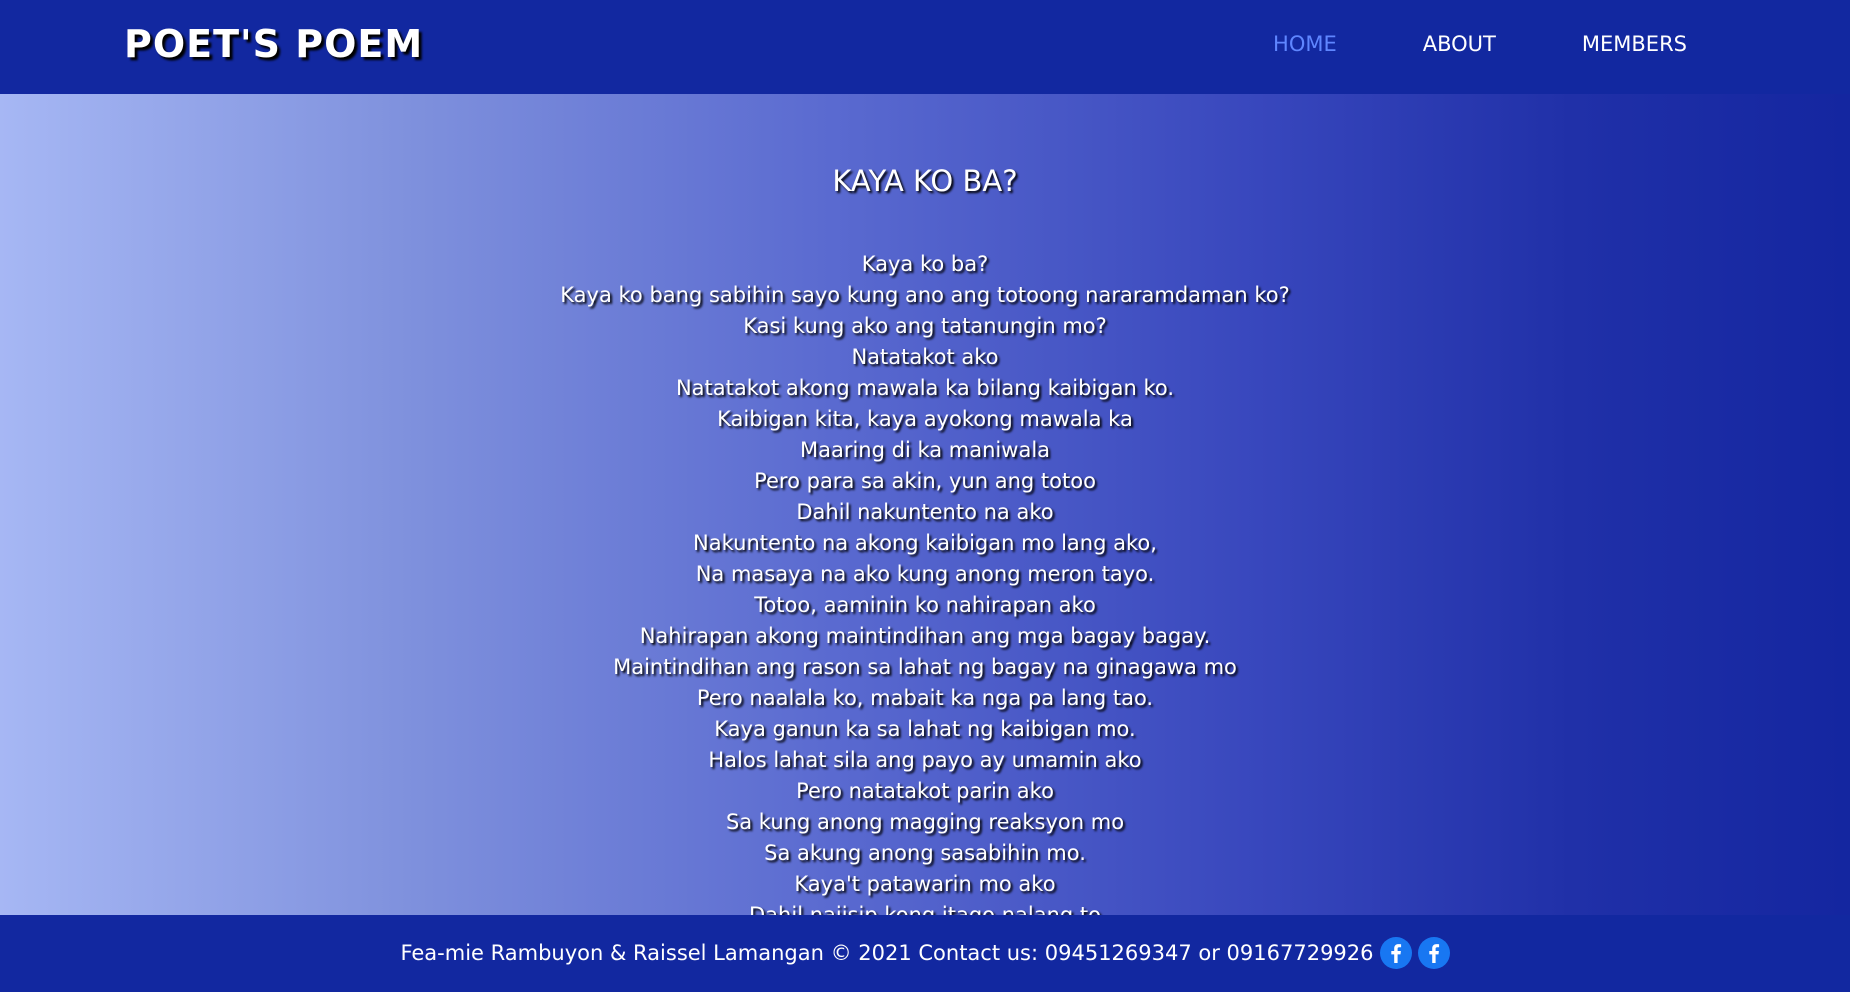 The height and width of the screenshot is (992, 1850). I want to click on site-brand: POET'S POEM, so click(273, 44).